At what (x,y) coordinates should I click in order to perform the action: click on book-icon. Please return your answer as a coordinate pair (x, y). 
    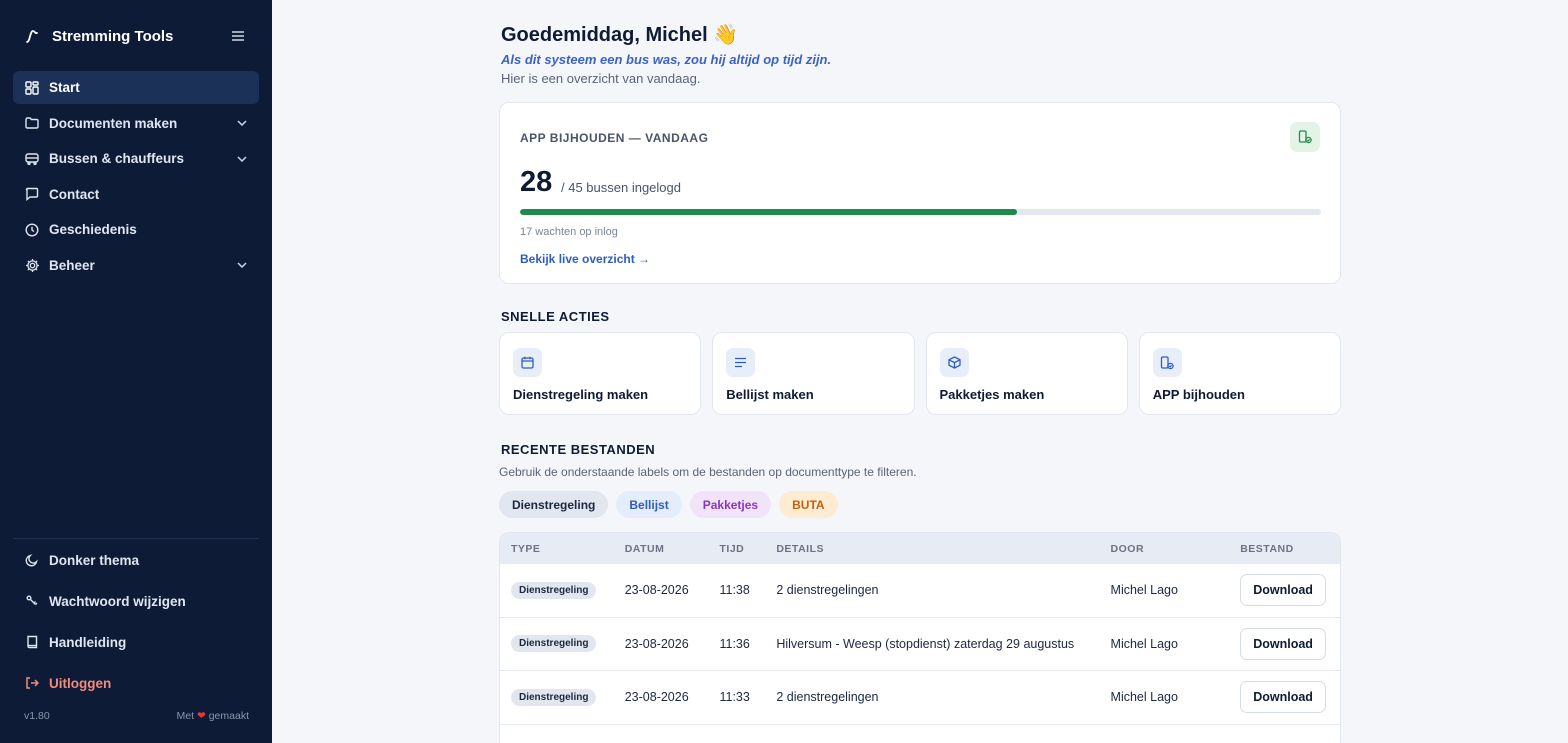
    Looking at the image, I should click on (32, 642).